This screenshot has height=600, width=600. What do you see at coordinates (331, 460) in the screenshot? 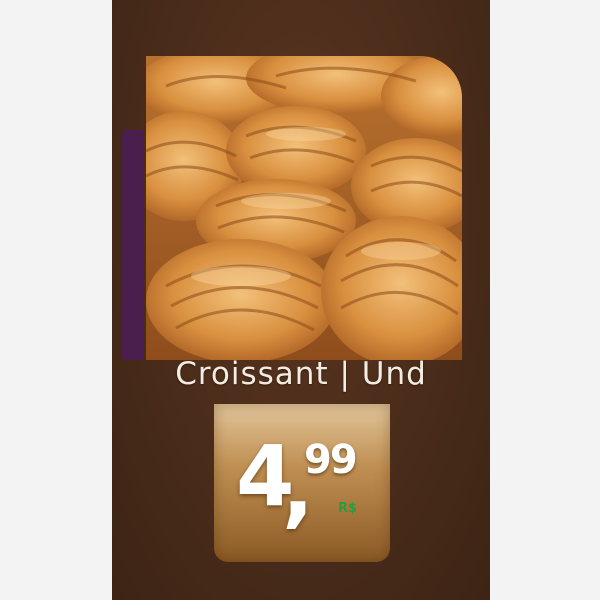
I see `price-cents: 99` at bounding box center [331, 460].